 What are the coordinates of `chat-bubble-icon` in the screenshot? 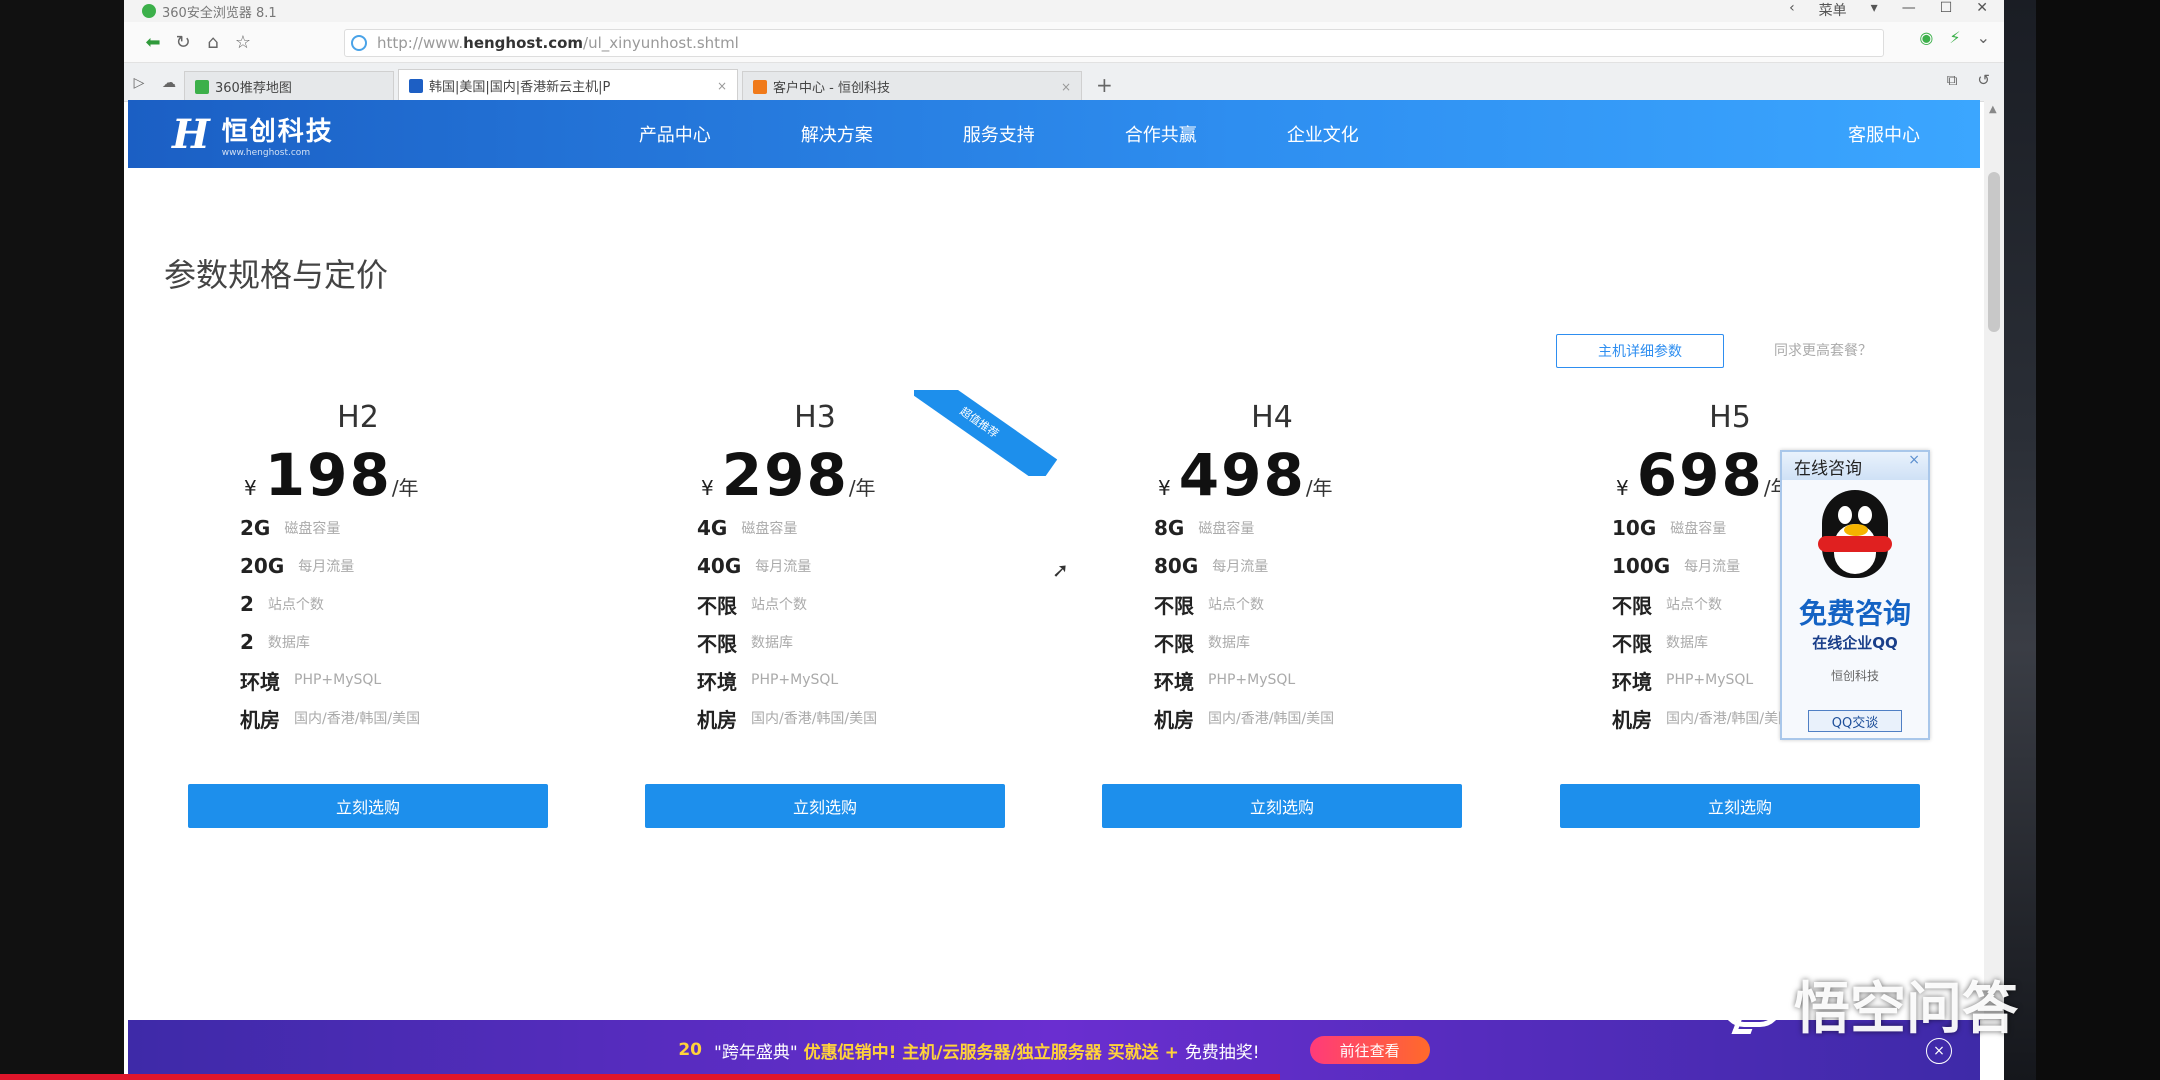 It's located at (1752, 1004).